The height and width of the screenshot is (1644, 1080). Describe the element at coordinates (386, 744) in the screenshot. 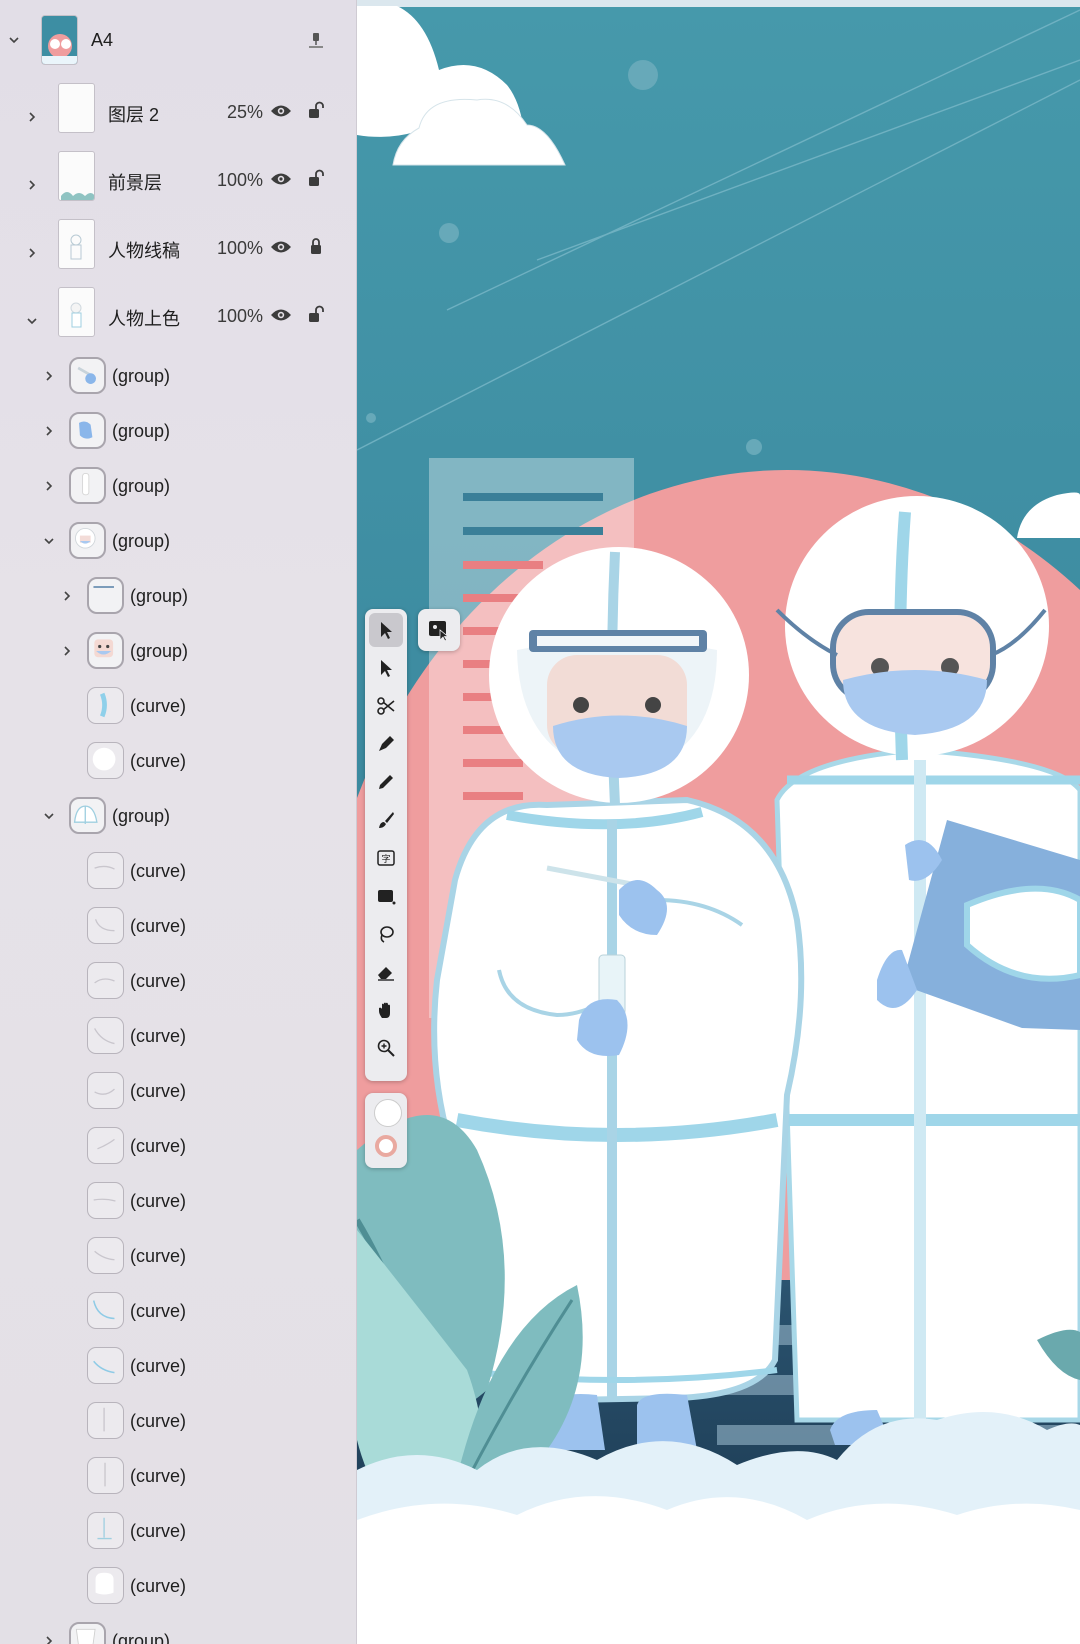

I see `pen-icon` at that location.